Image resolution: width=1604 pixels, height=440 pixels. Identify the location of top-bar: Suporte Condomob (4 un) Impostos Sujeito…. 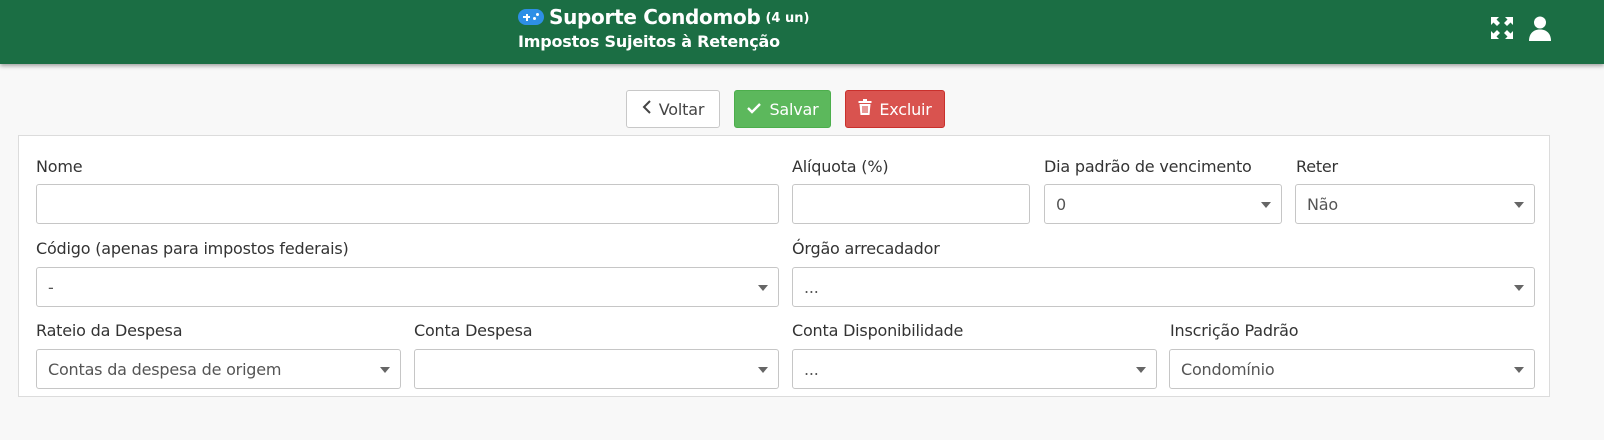
(802, 32).